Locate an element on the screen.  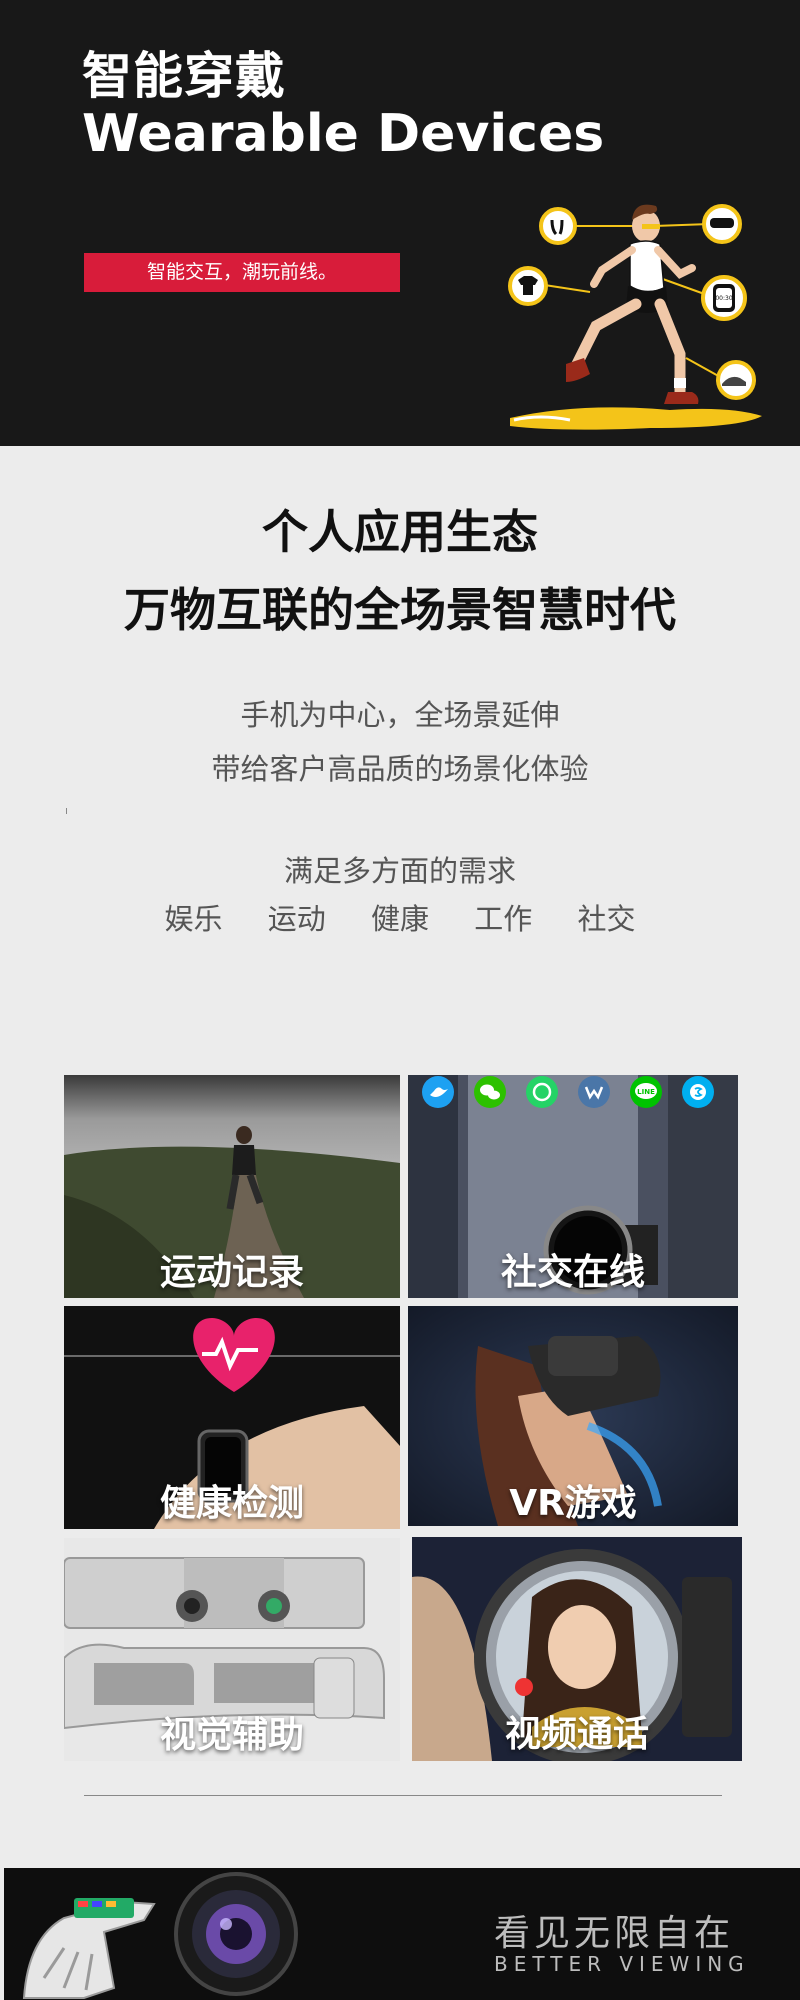
vr-glasses-icon is located at coordinates (722, 224).